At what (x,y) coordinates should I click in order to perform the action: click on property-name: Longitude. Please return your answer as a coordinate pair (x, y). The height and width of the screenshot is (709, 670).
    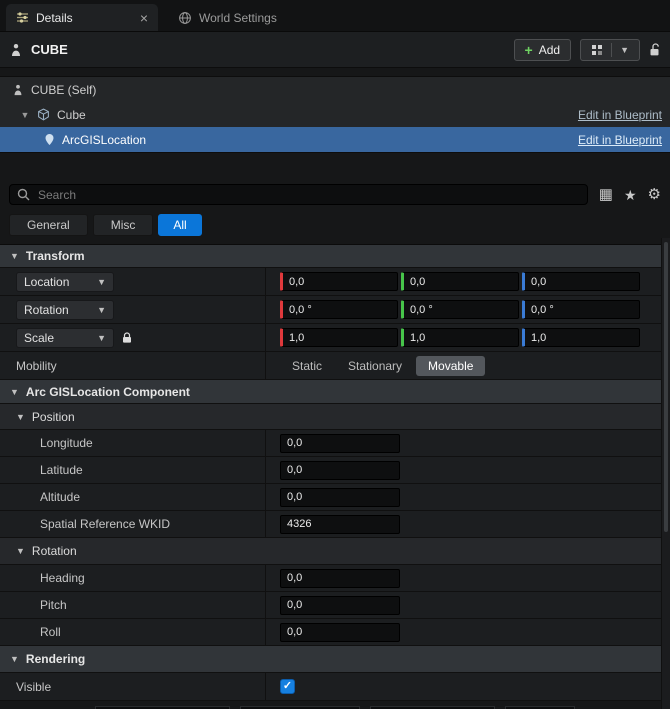
    Looking at the image, I should click on (133, 443).